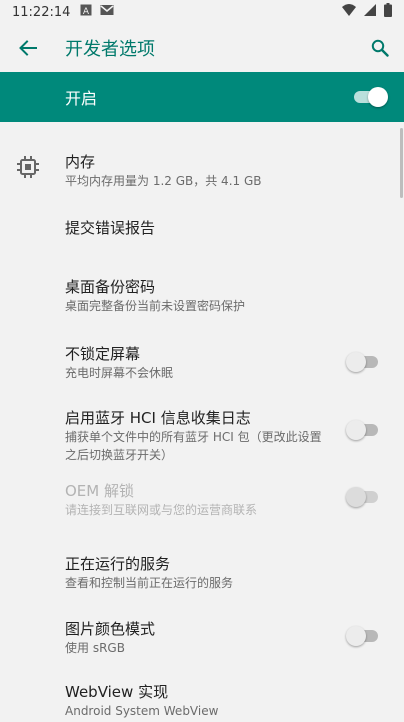  What do you see at coordinates (363, 636) in the screenshot?
I see `color-mode-toggle` at bounding box center [363, 636].